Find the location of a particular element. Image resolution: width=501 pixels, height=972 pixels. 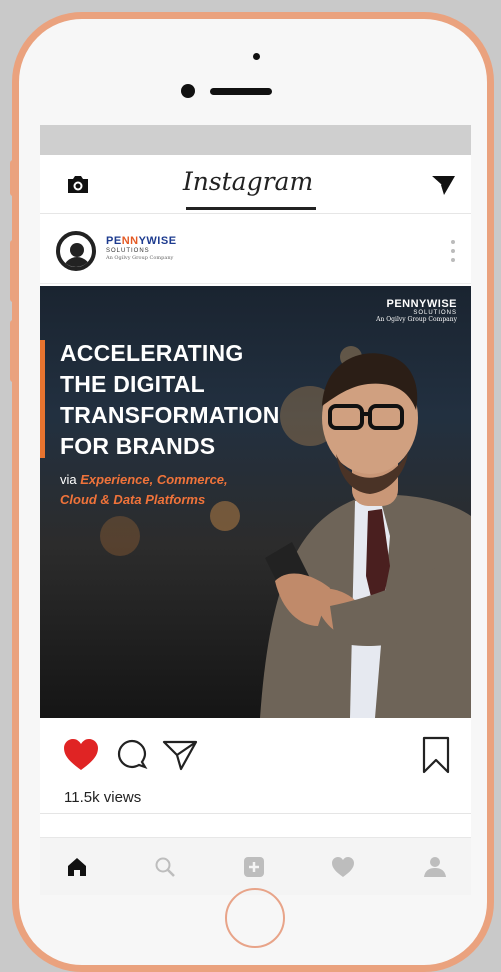

phone-home-button is located at coordinates (255, 918).